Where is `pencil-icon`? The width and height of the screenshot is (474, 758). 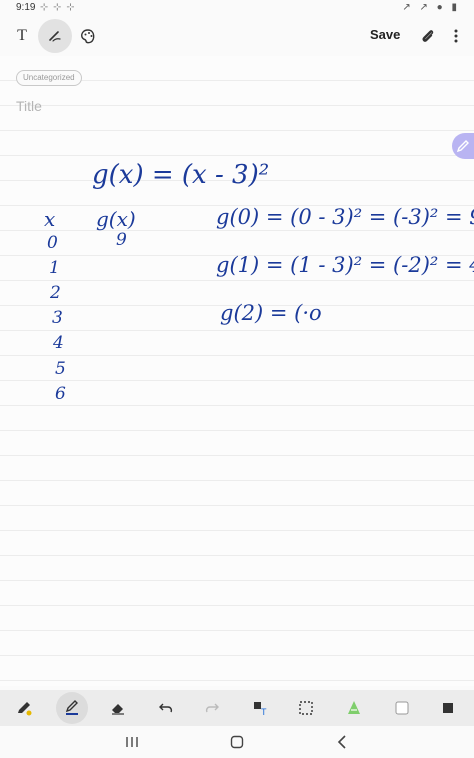 pencil-icon is located at coordinates (462, 146).